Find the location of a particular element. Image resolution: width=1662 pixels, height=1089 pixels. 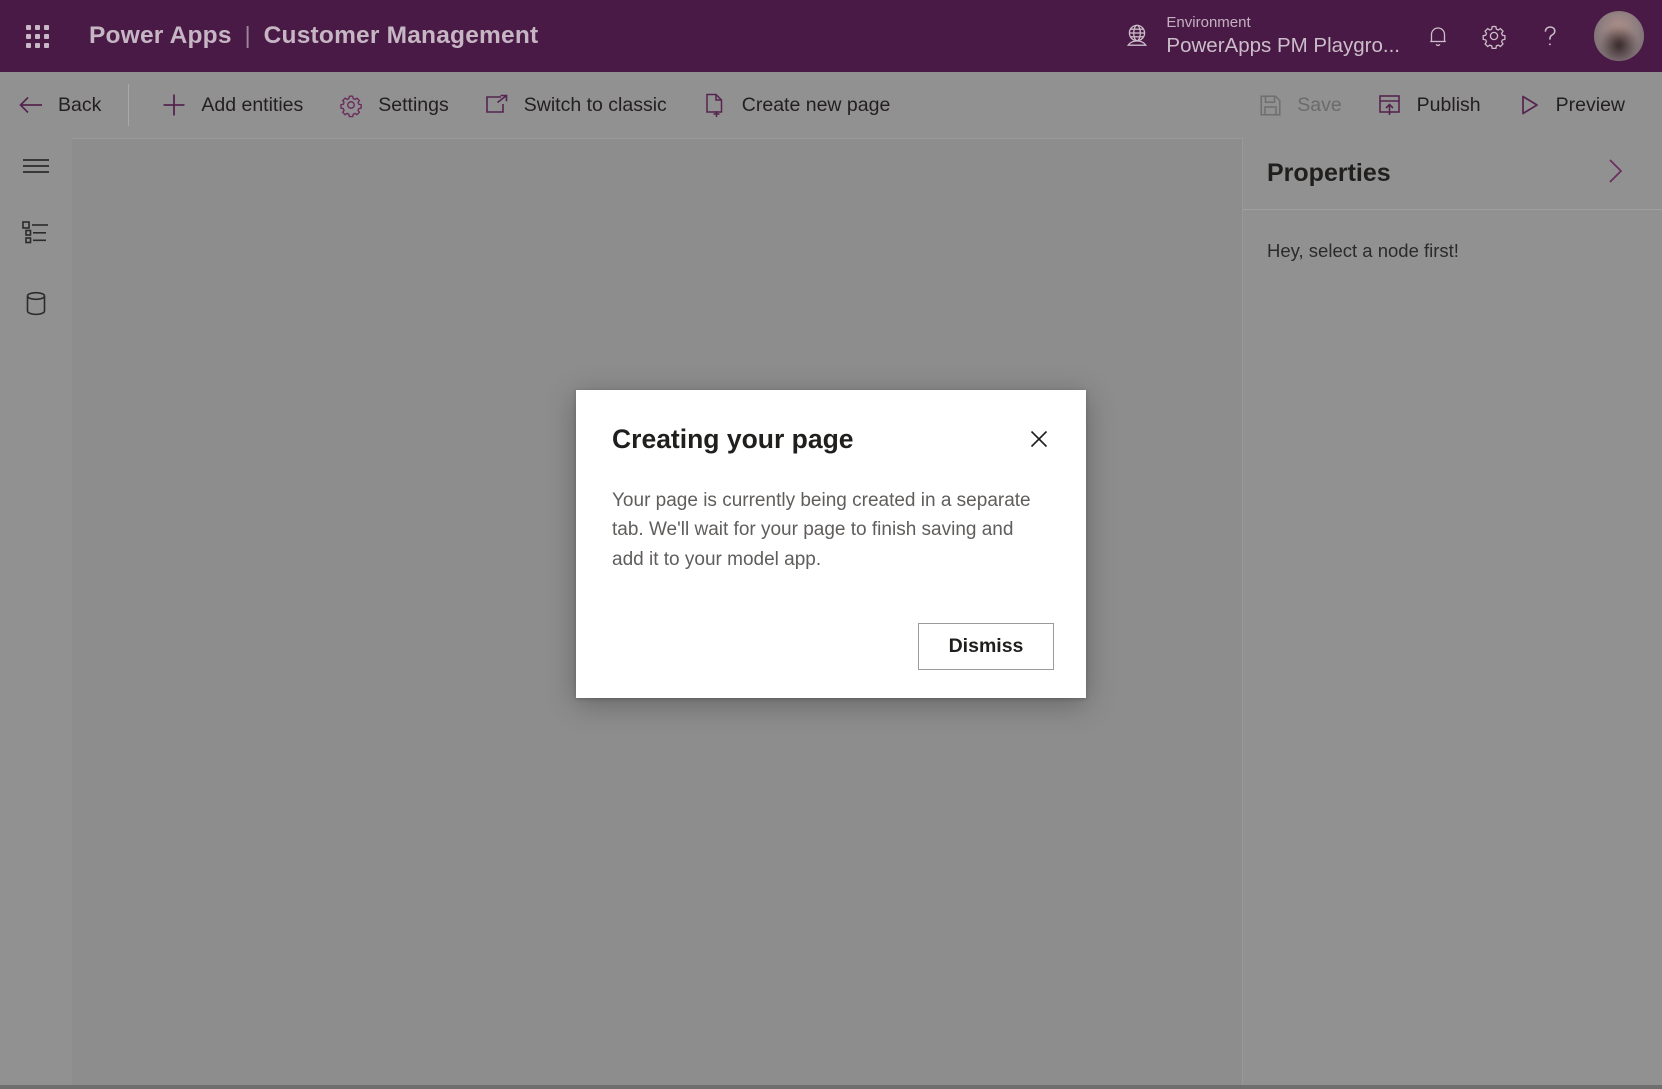

help-button is located at coordinates (1550, 36).